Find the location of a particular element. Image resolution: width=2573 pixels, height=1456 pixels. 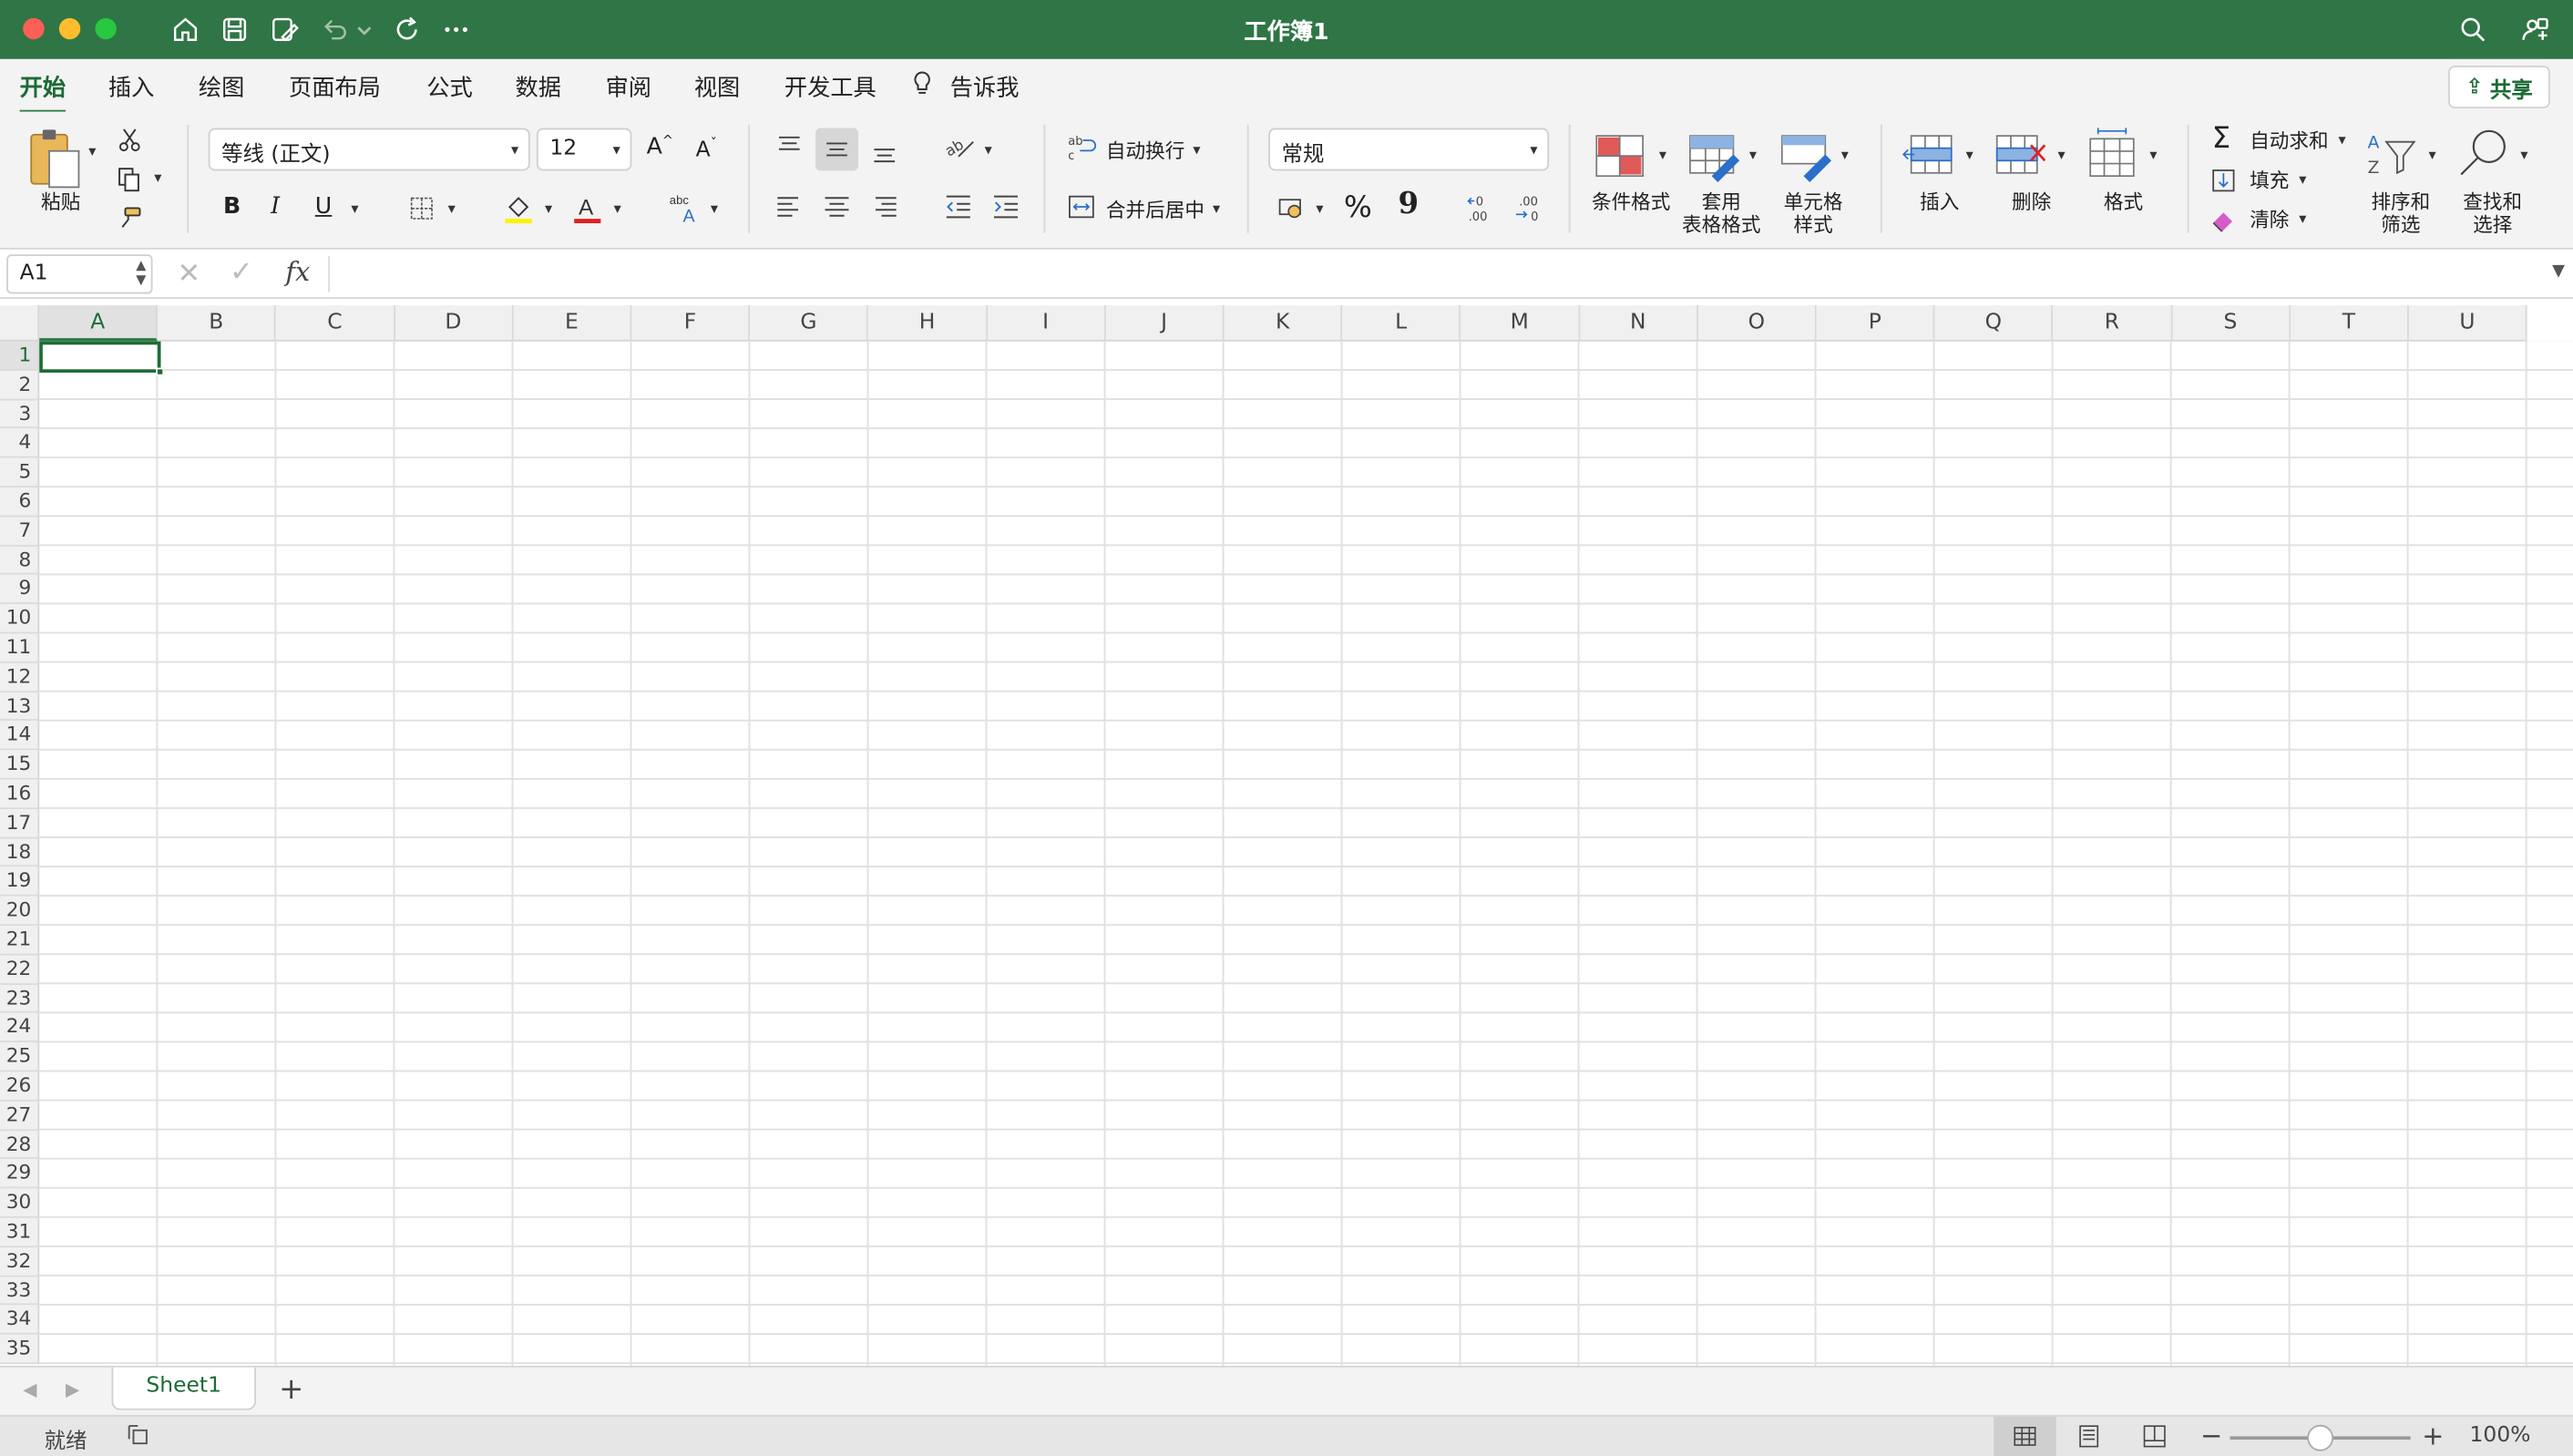

expand-formula-bar-icon: ▼ is located at coordinates (2559, 271).